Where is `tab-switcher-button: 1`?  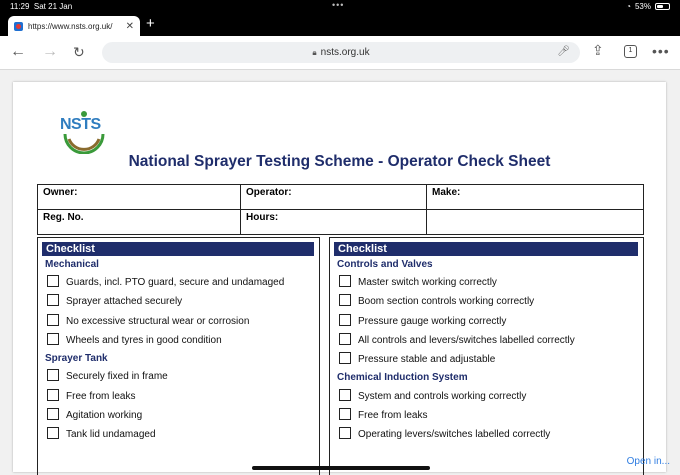 tab-switcher-button: 1 is located at coordinates (630, 51).